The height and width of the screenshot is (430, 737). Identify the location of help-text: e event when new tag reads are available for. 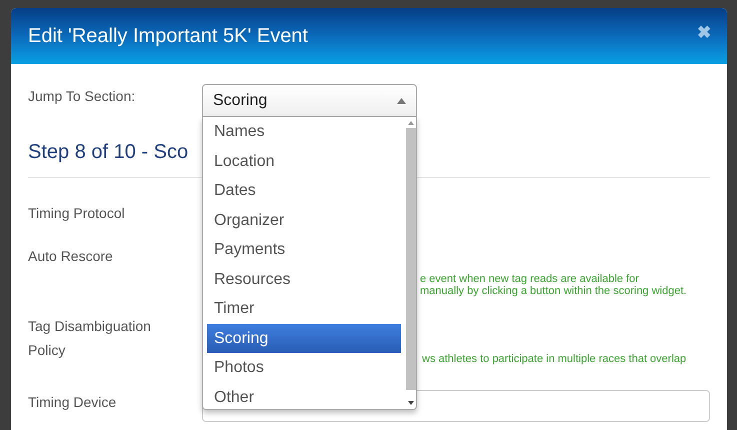
(530, 279).